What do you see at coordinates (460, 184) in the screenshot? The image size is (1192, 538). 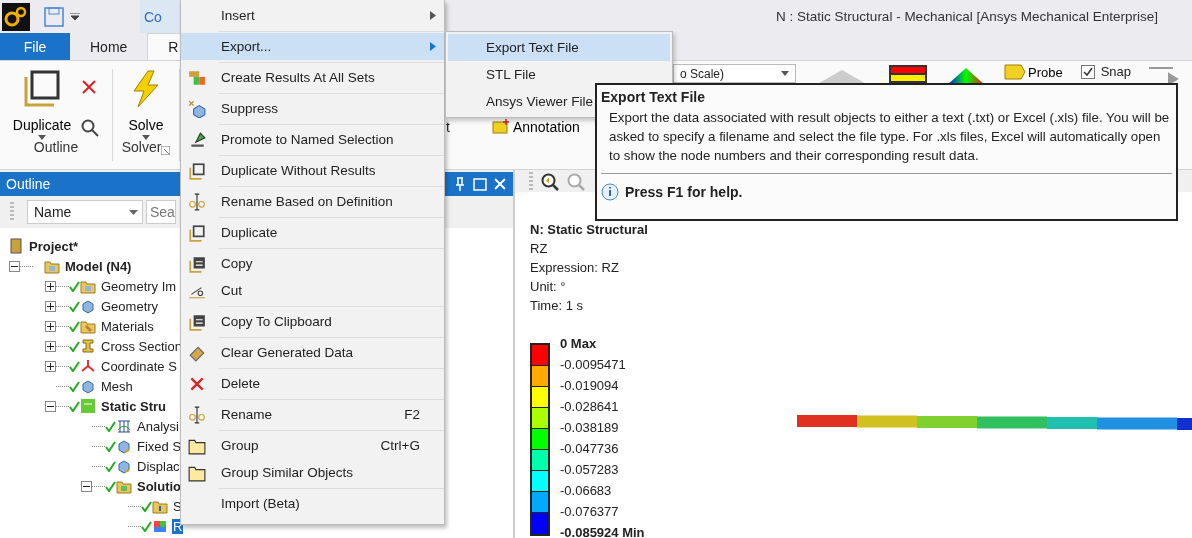 I see `pin-icon` at bounding box center [460, 184].